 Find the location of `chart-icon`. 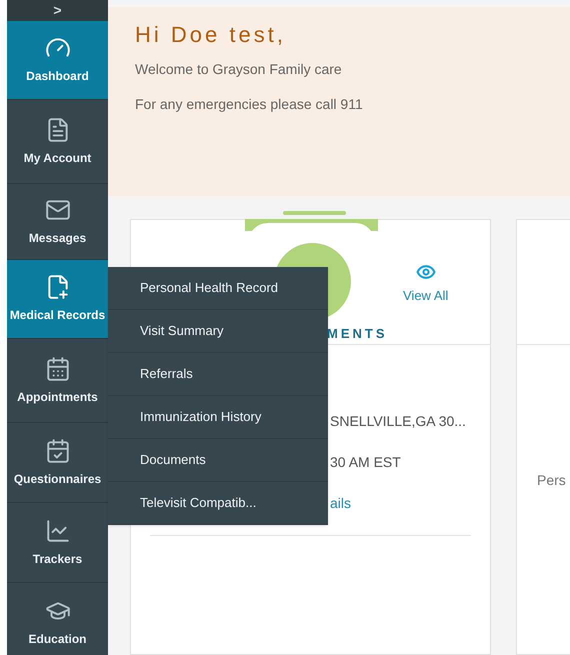

chart-icon is located at coordinates (57, 531).